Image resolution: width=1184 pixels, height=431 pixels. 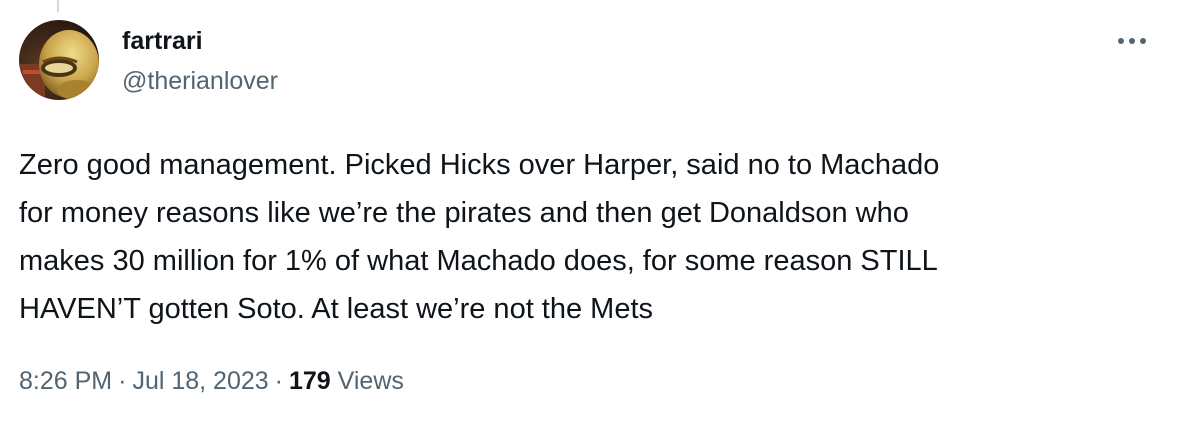 What do you see at coordinates (200, 381) in the screenshot?
I see `tweet-date: Jul 18, 2023` at bounding box center [200, 381].